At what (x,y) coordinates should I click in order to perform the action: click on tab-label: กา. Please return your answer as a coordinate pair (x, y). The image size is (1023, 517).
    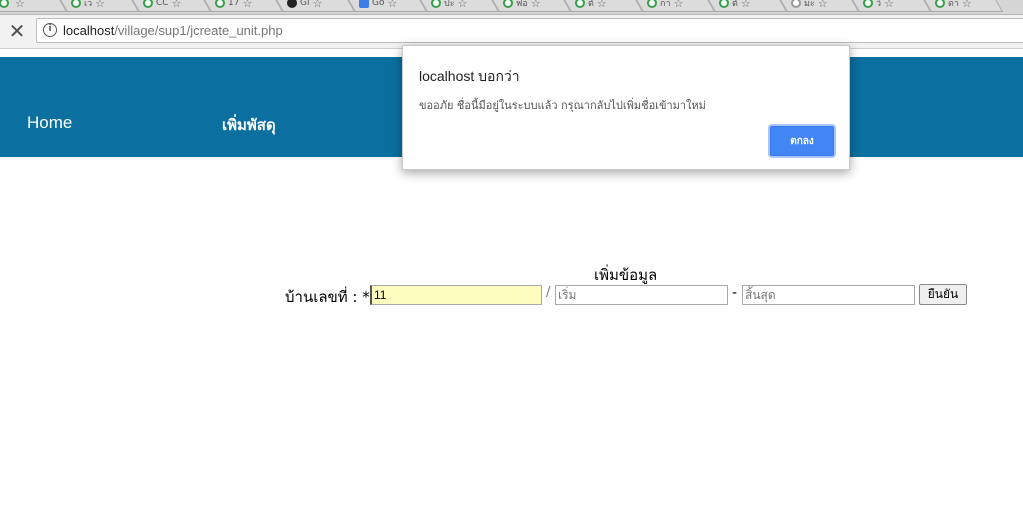
    Looking at the image, I should click on (665, 4).